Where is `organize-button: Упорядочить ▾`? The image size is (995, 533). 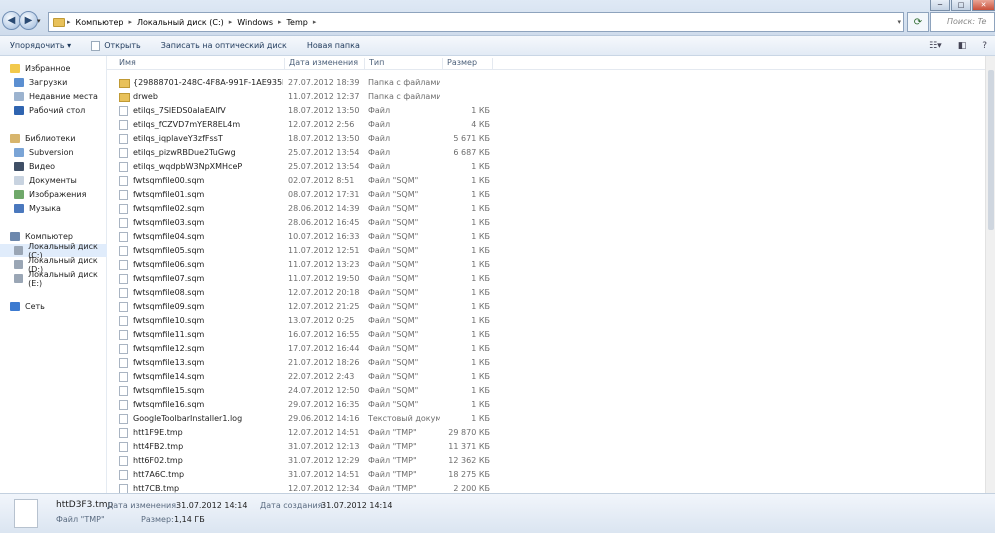 organize-button: Упорядочить ▾ is located at coordinates (40, 45).